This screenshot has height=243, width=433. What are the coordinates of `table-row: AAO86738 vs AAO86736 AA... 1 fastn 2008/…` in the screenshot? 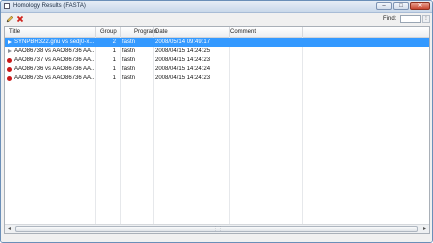 It's located at (217, 51).